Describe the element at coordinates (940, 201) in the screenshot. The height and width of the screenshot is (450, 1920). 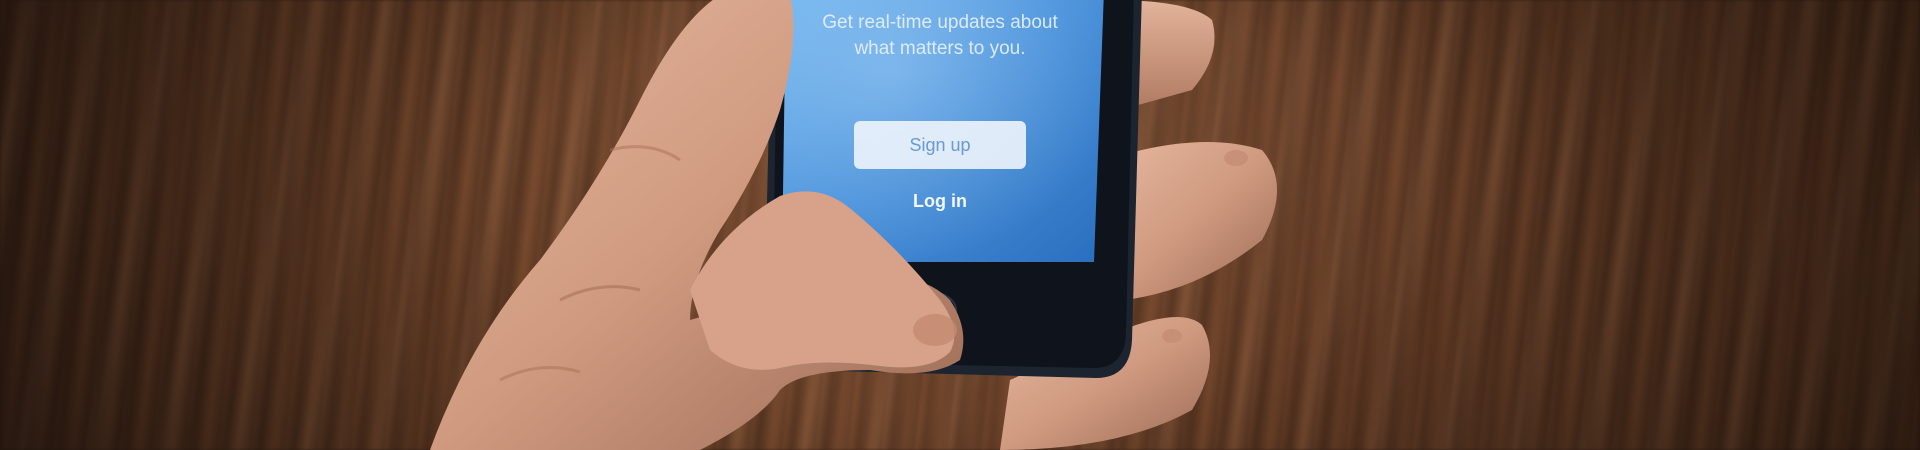
I see `login-link: Log in` at that location.